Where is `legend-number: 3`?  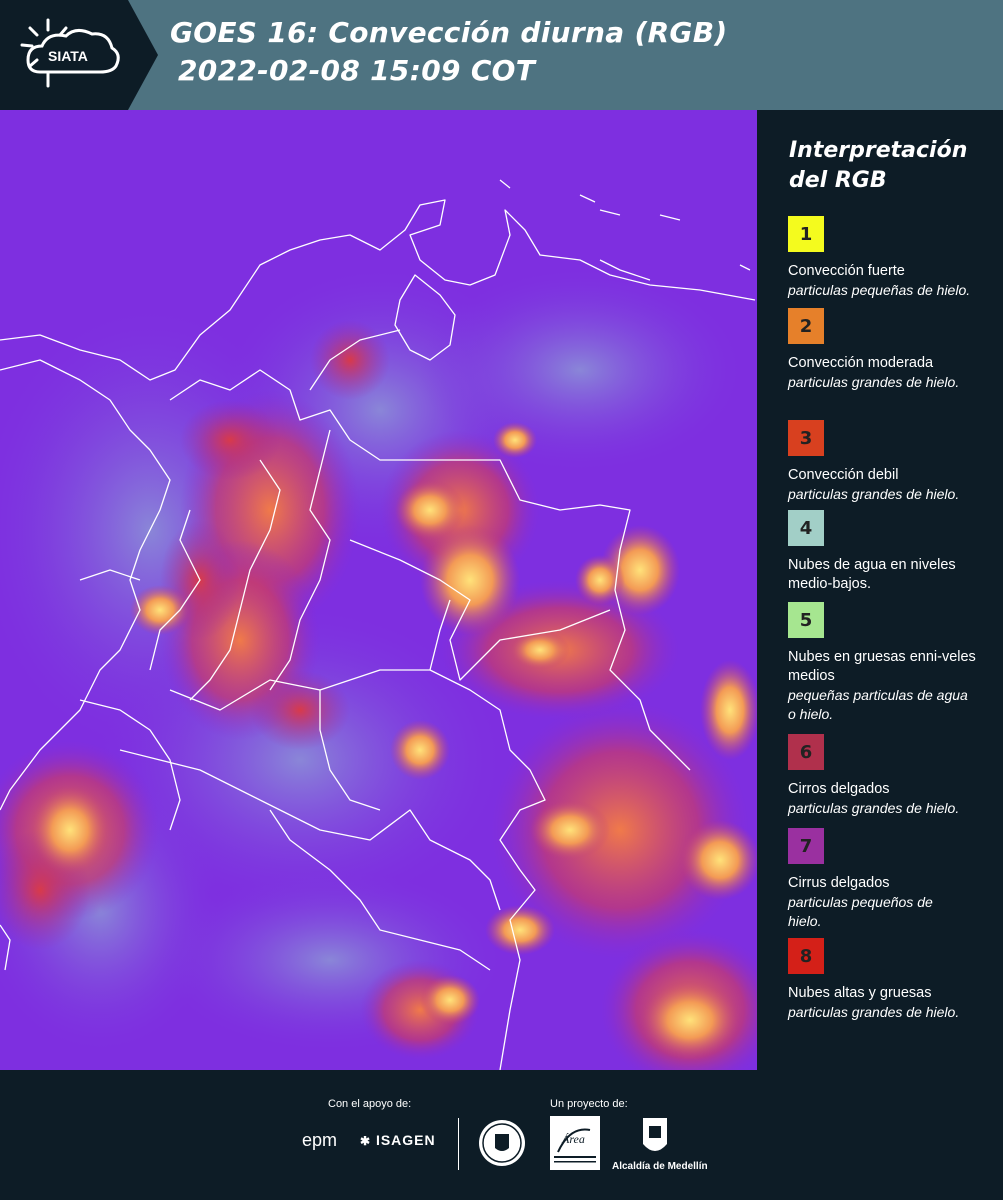 legend-number: 3 is located at coordinates (806, 438).